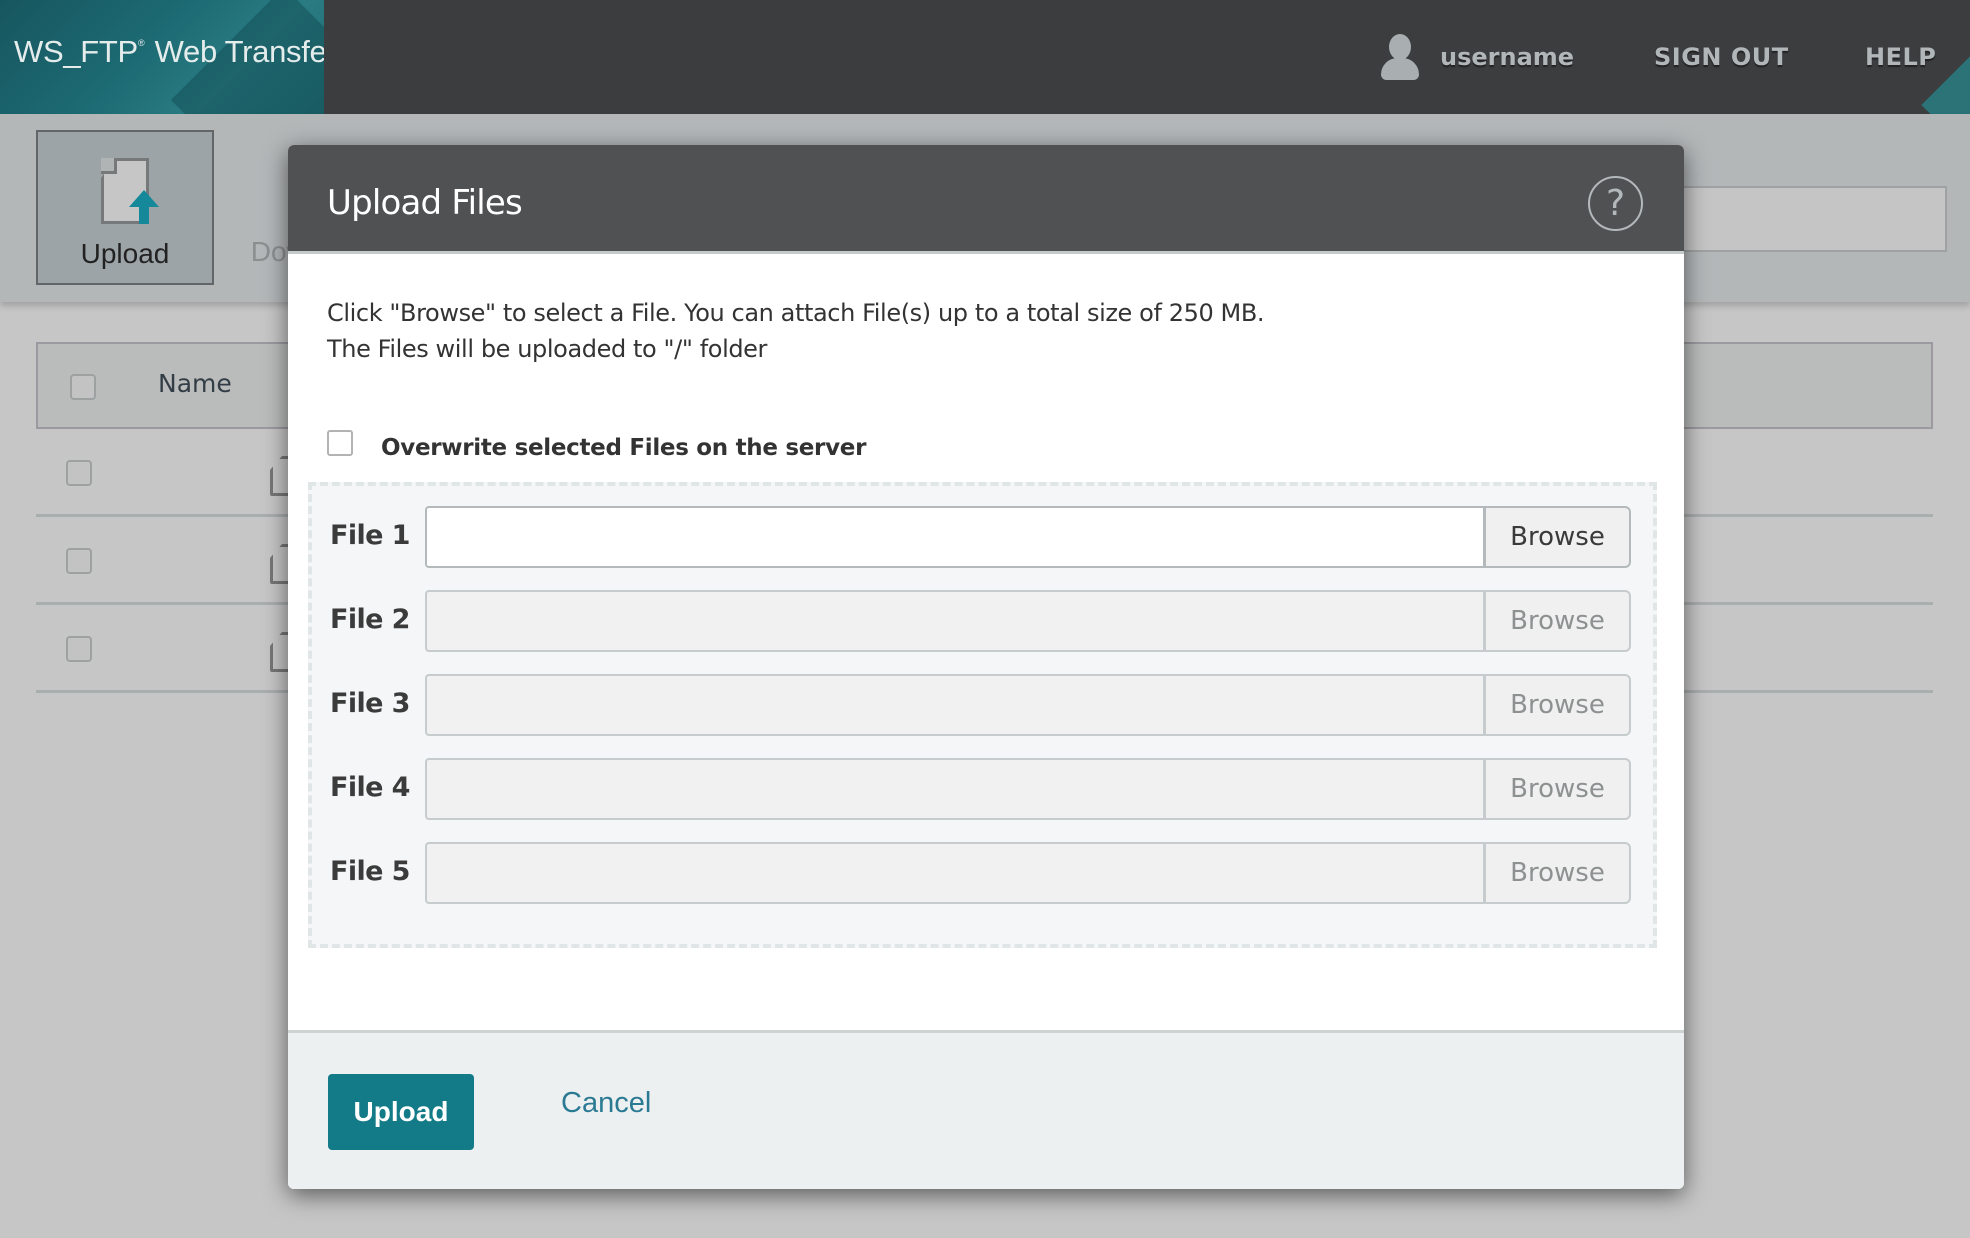 The height and width of the screenshot is (1238, 1970). What do you see at coordinates (1558, 621) in the screenshot?
I see `file-2-browse-button: Browse` at bounding box center [1558, 621].